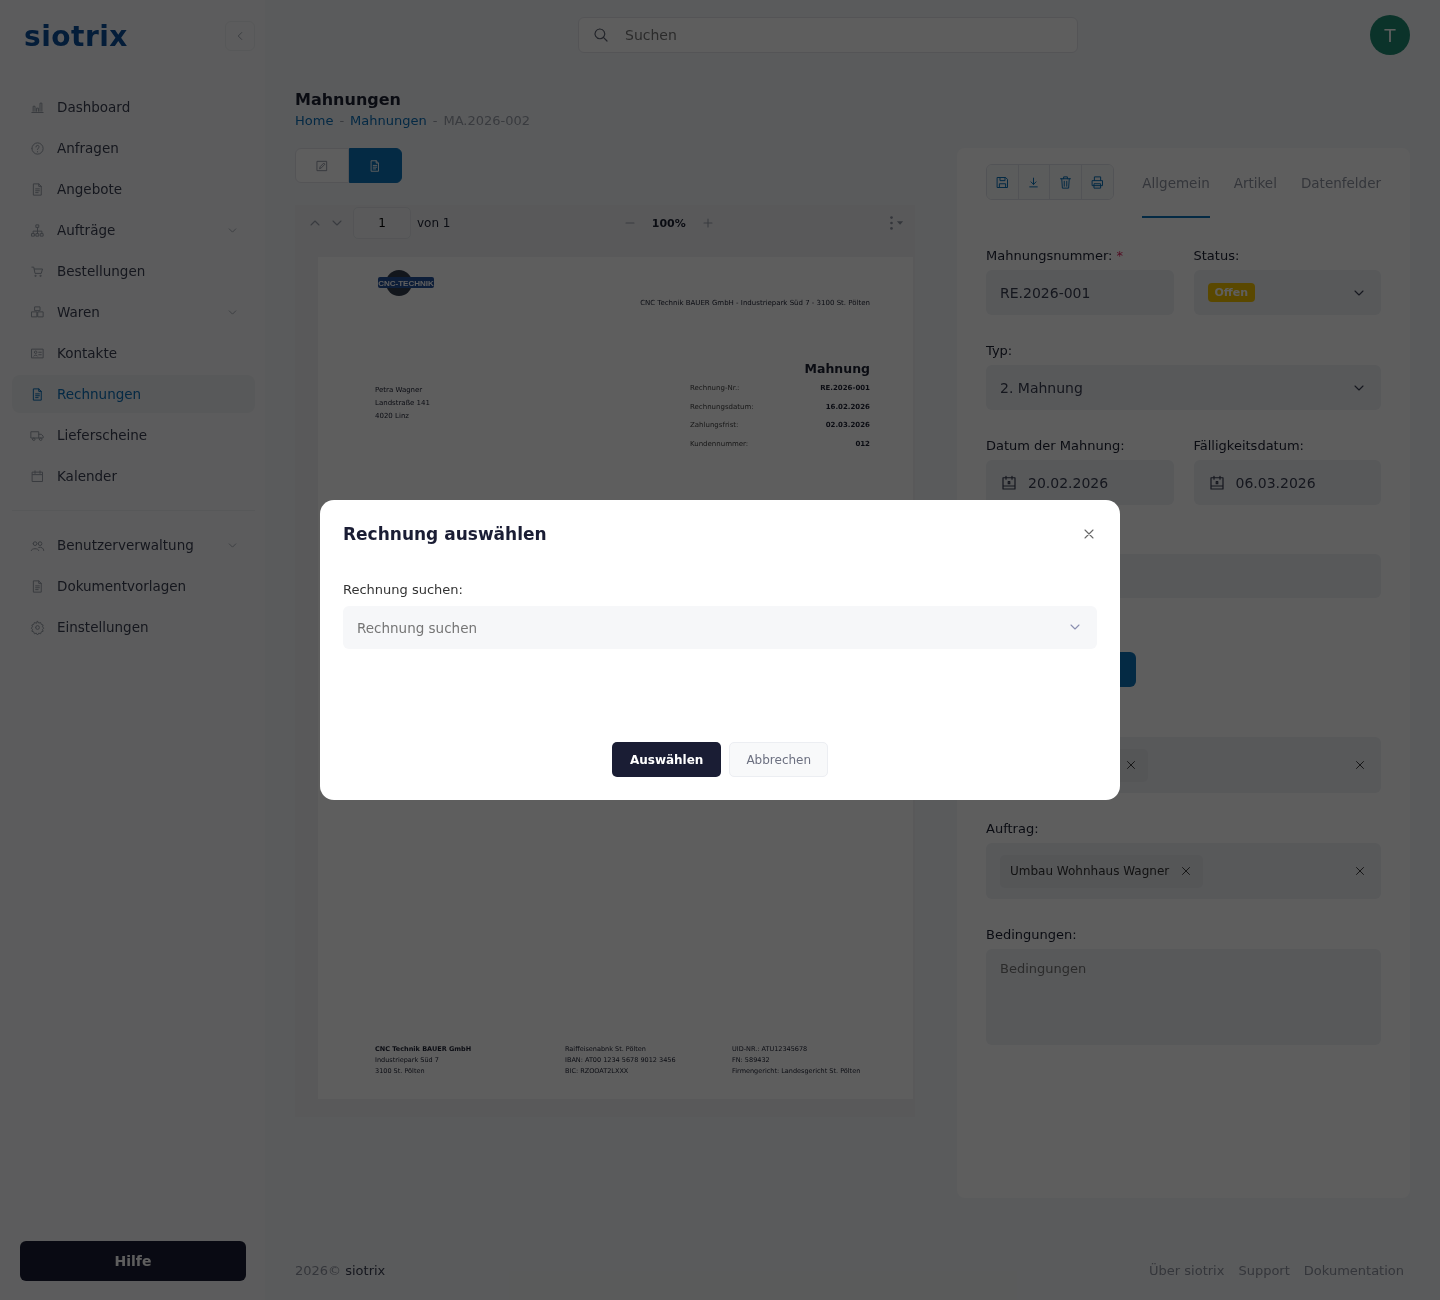 This screenshot has width=1440, height=1300. What do you see at coordinates (1012, 829) in the screenshot?
I see `field-label: Auftrag:` at bounding box center [1012, 829].